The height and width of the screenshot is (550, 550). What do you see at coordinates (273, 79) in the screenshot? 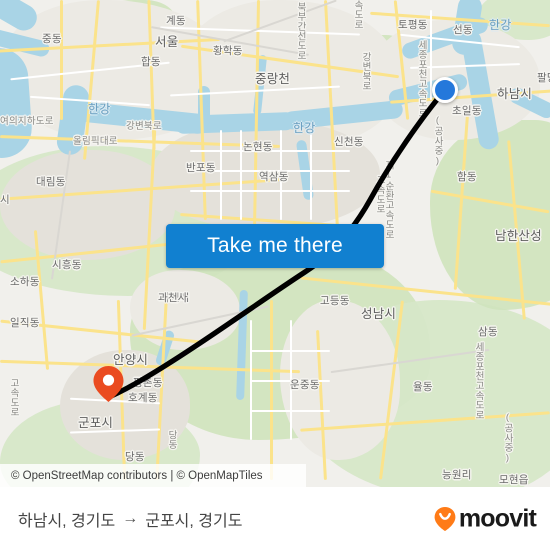
I see `map-label: 중랑천` at bounding box center [273, 79].